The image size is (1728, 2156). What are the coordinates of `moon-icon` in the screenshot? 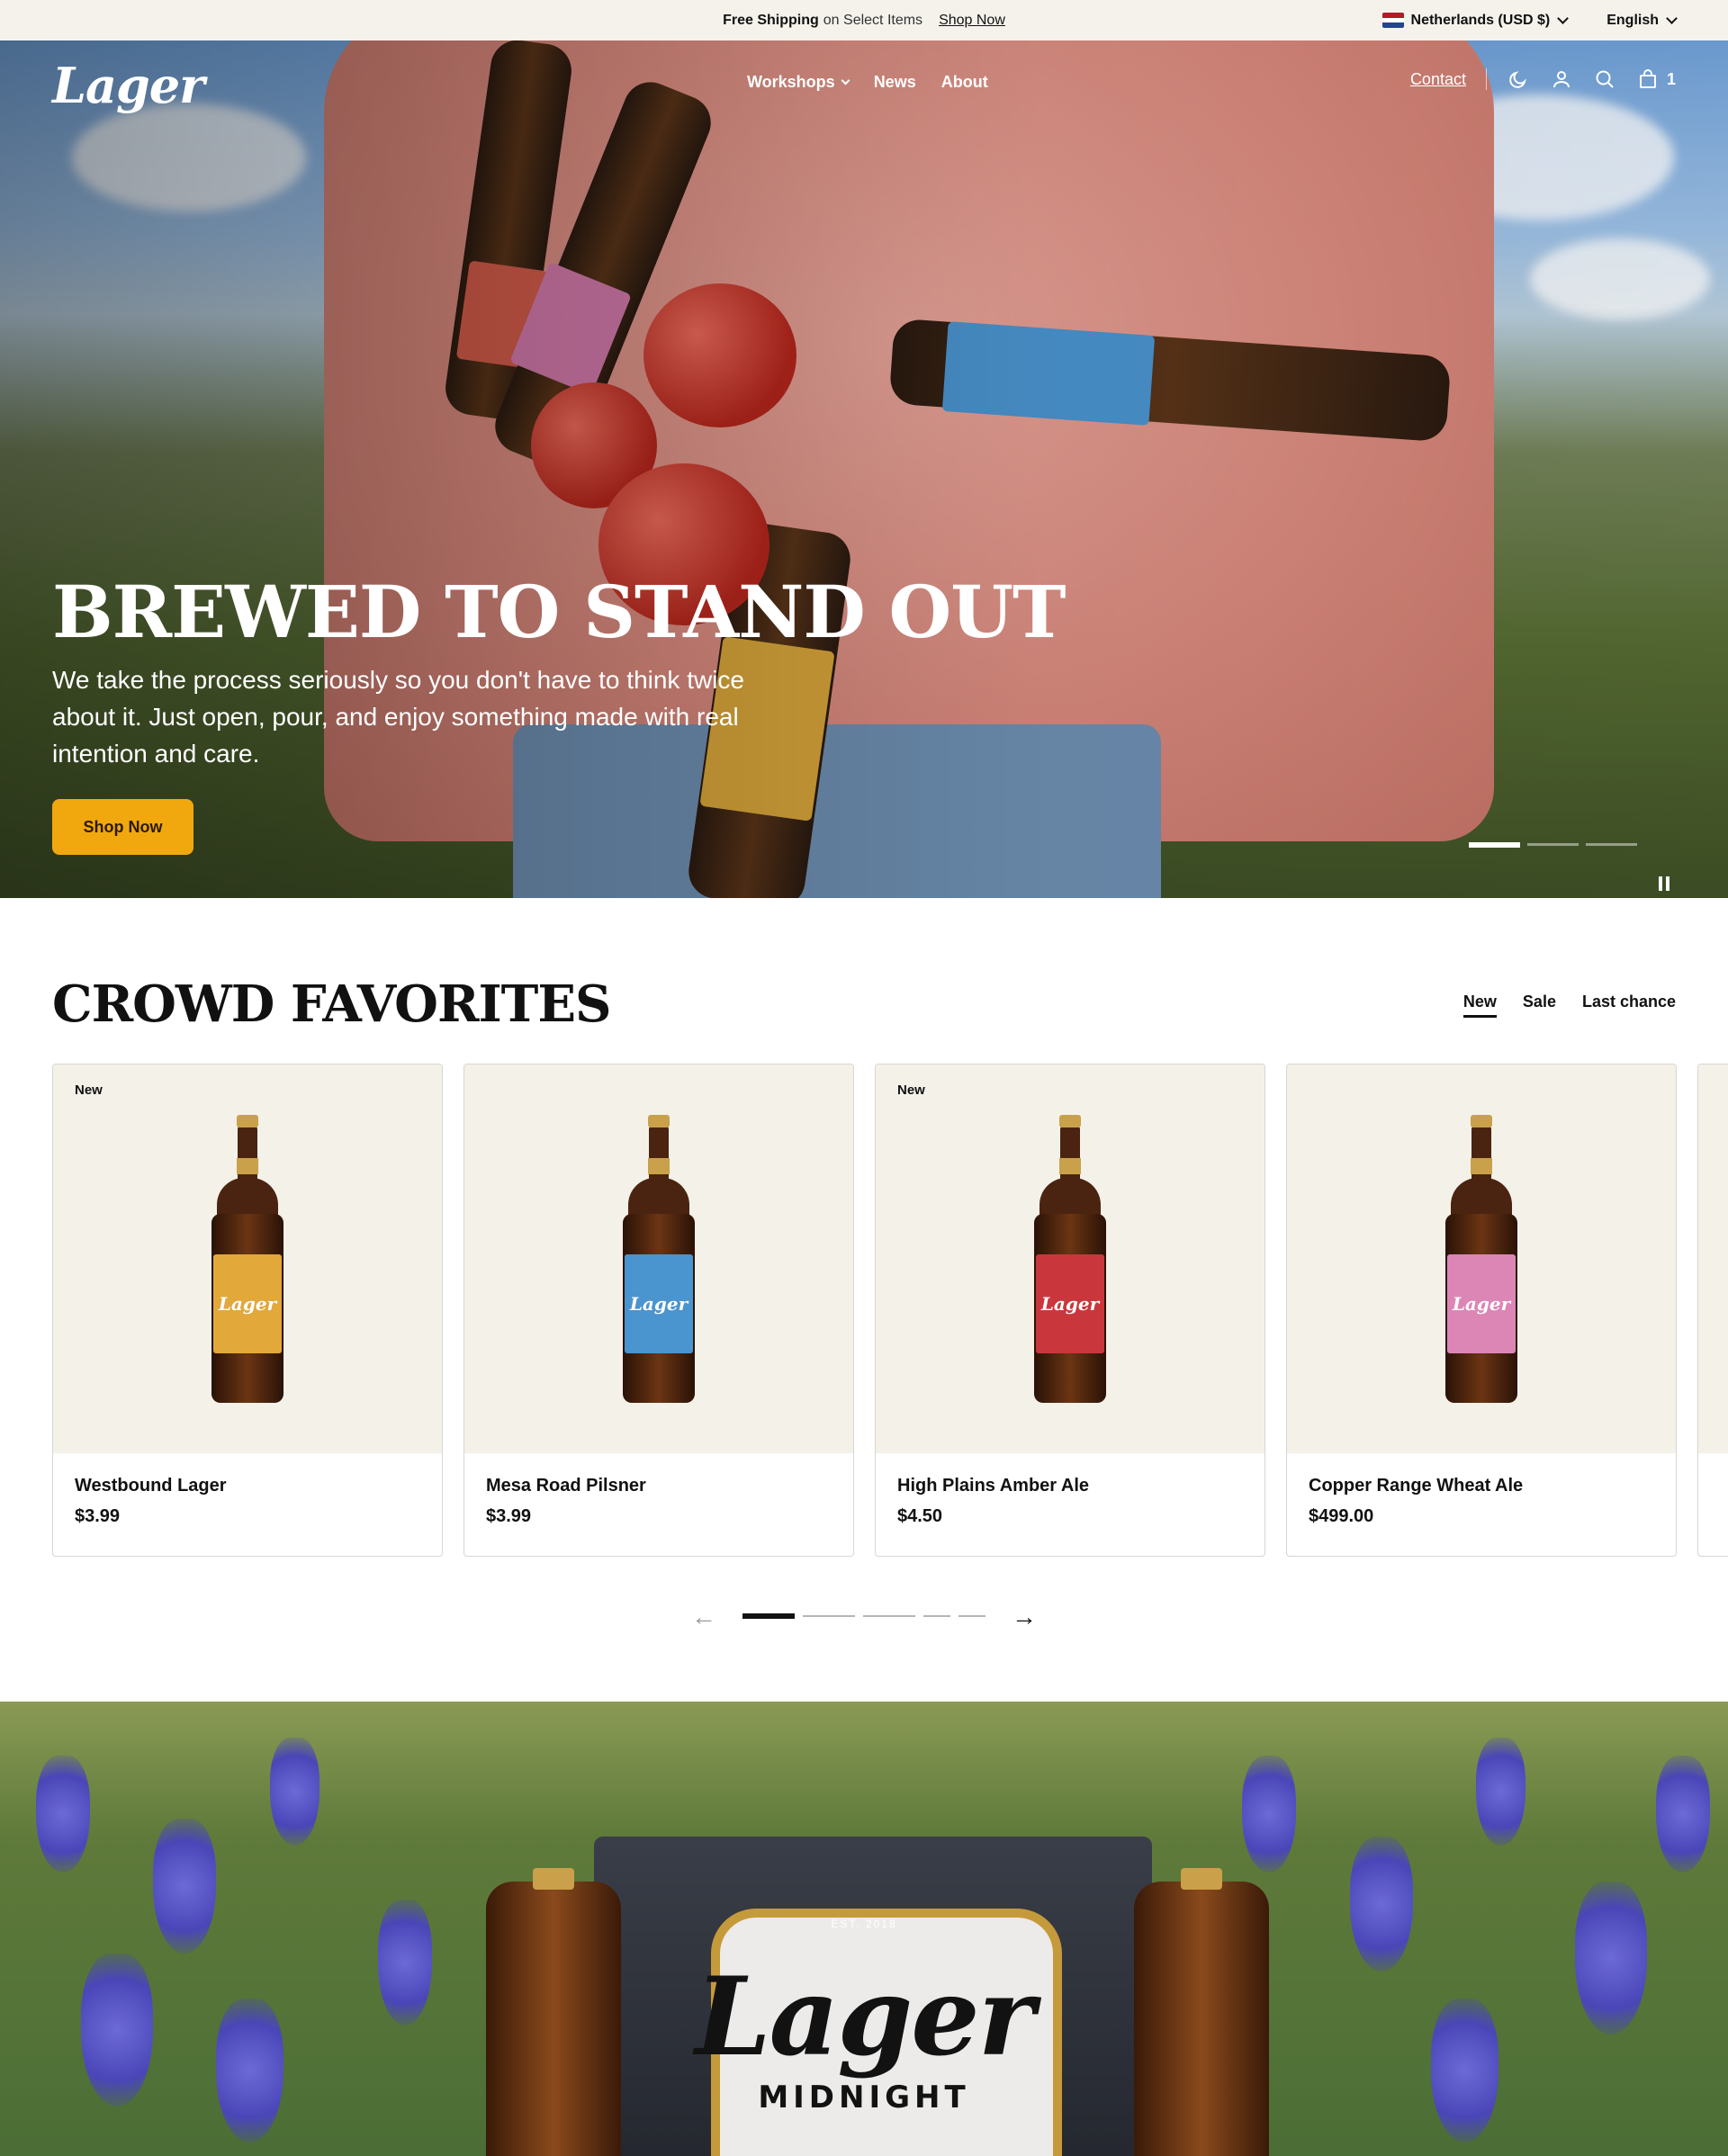 It's located at (1519, 79).